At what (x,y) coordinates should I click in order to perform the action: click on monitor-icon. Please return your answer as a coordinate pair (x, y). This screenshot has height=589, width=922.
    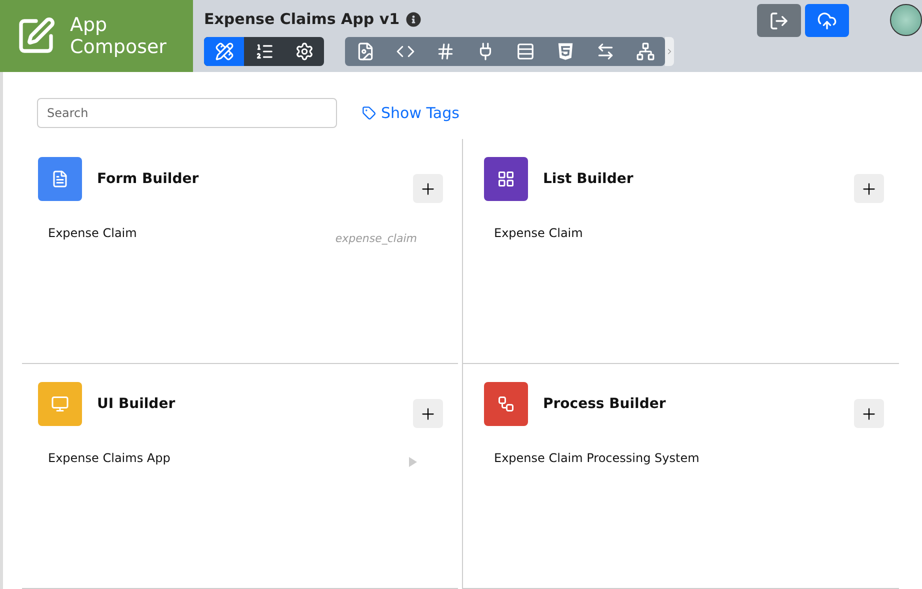
    Looking at the image, I should click on (60, 403).